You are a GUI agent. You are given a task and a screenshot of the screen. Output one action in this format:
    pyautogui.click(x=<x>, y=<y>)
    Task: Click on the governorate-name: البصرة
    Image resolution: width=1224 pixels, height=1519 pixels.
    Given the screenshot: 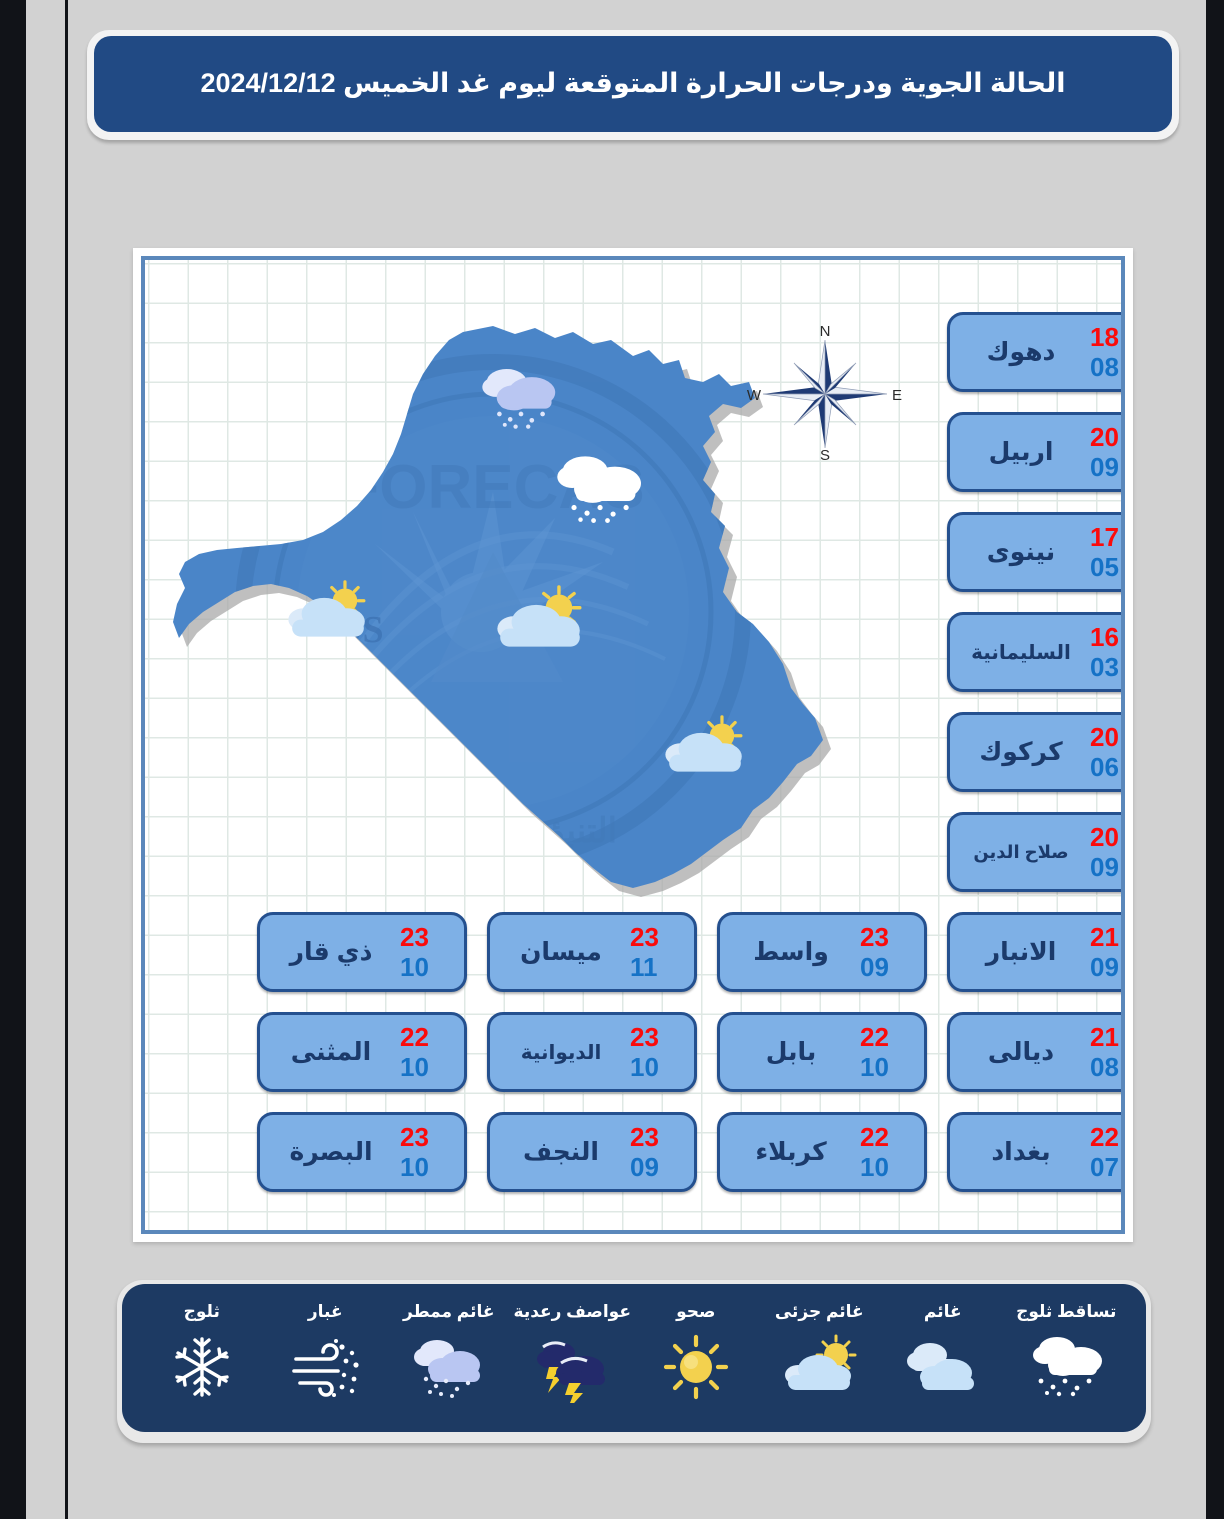 What is the action you would take?
    pyautogui.click(x=331, y=1152)
    